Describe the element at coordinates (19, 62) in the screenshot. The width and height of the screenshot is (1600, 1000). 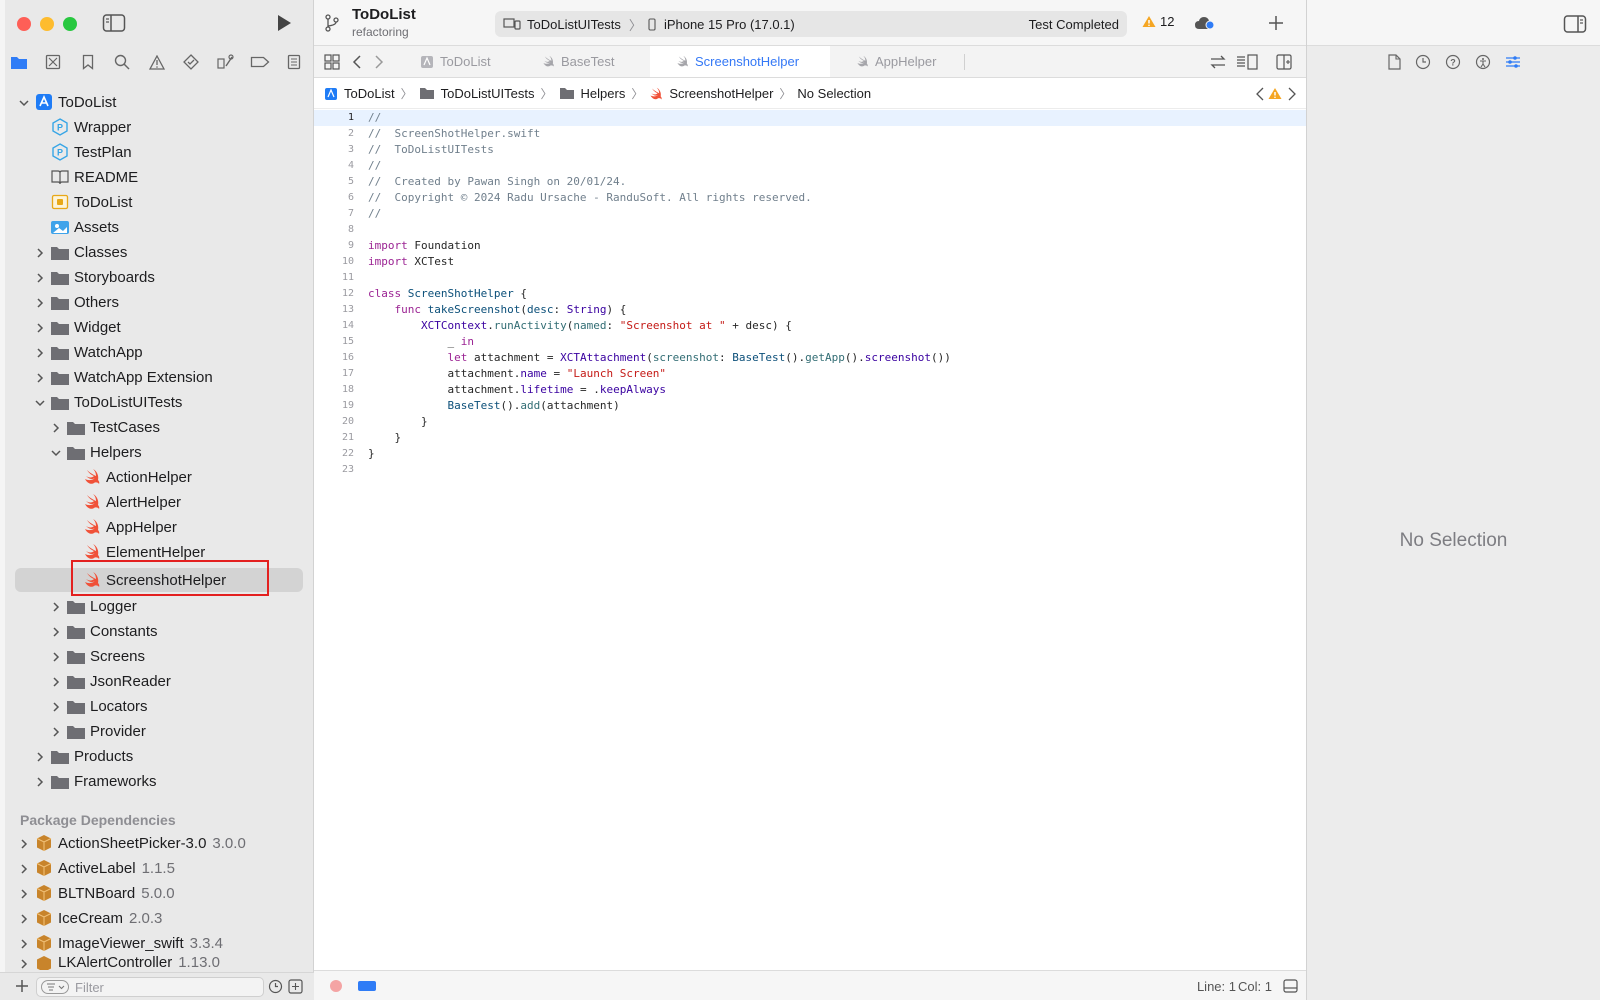
I see `folder-icon` at that location.